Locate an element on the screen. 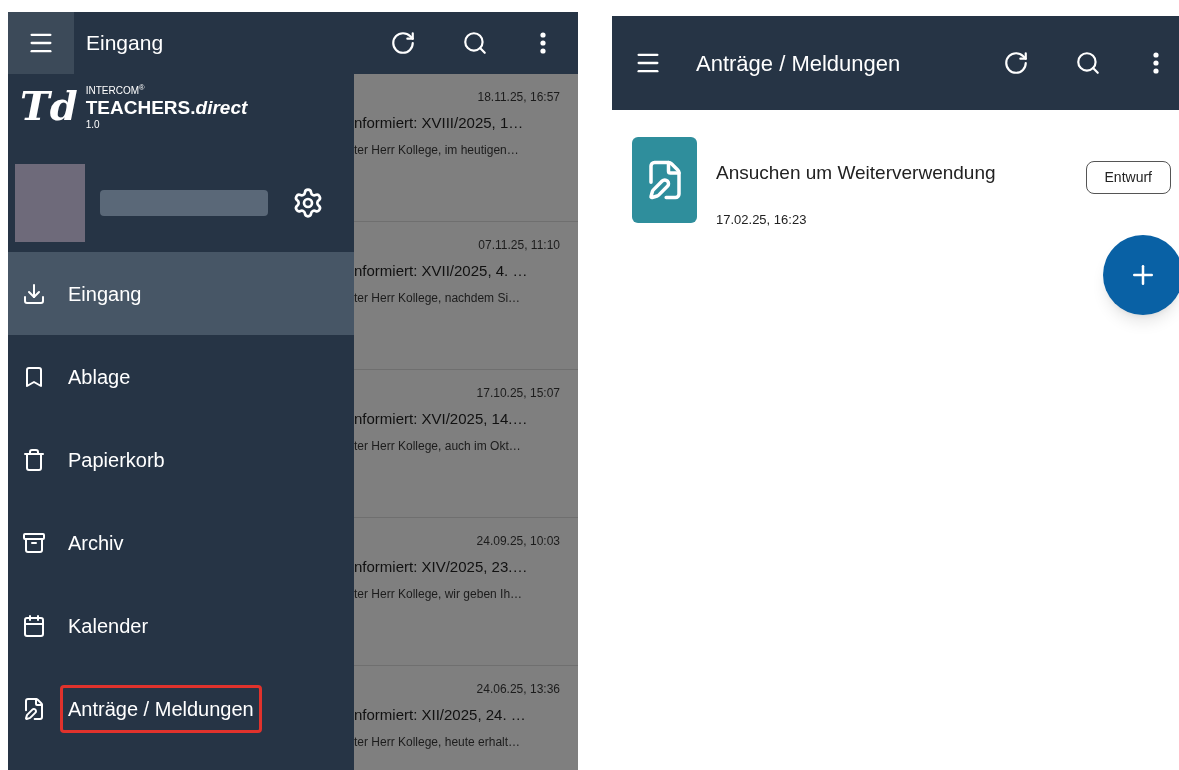  app-bar-title: Eingang is located at coordinates (125, 43).